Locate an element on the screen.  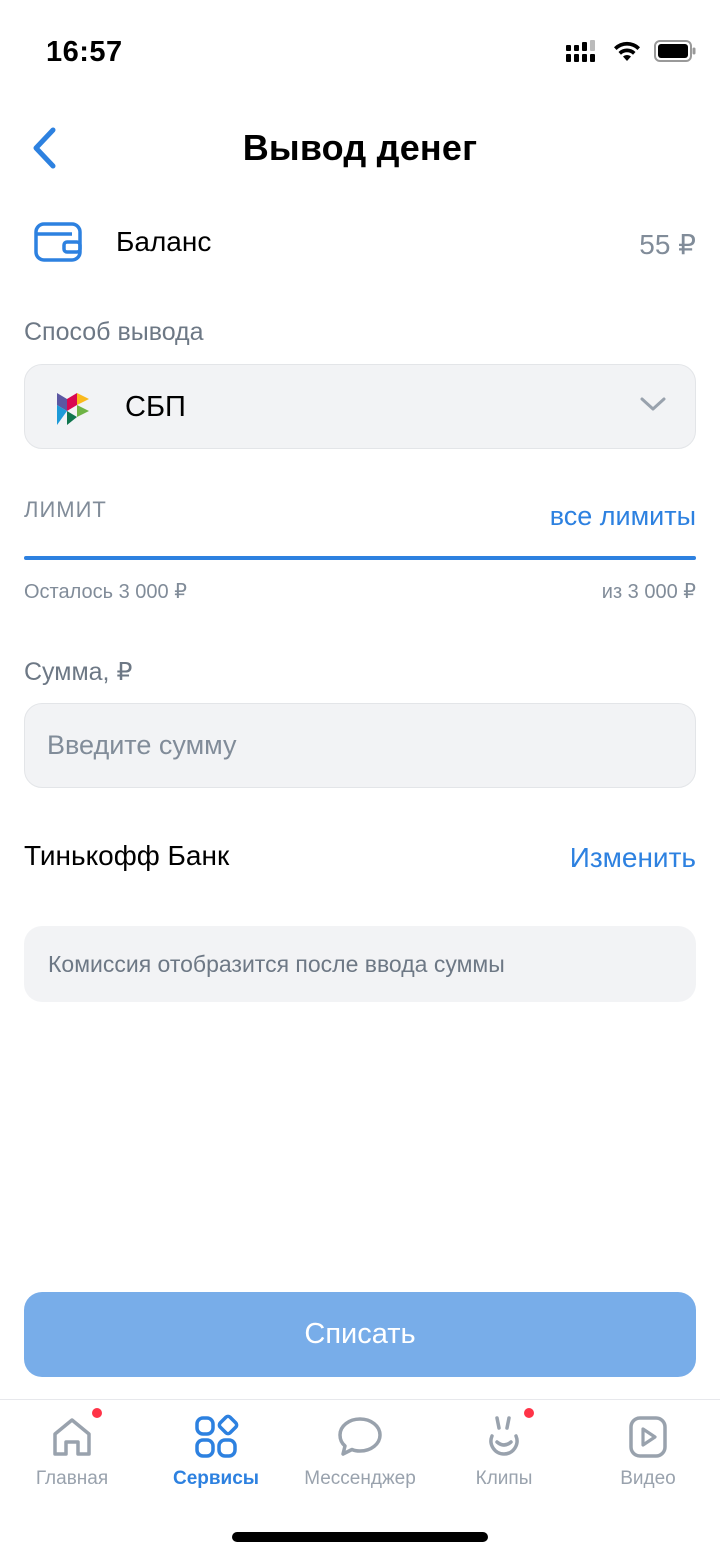
amount-label: Сумма, ₽ is located at coordinates (78, 672).